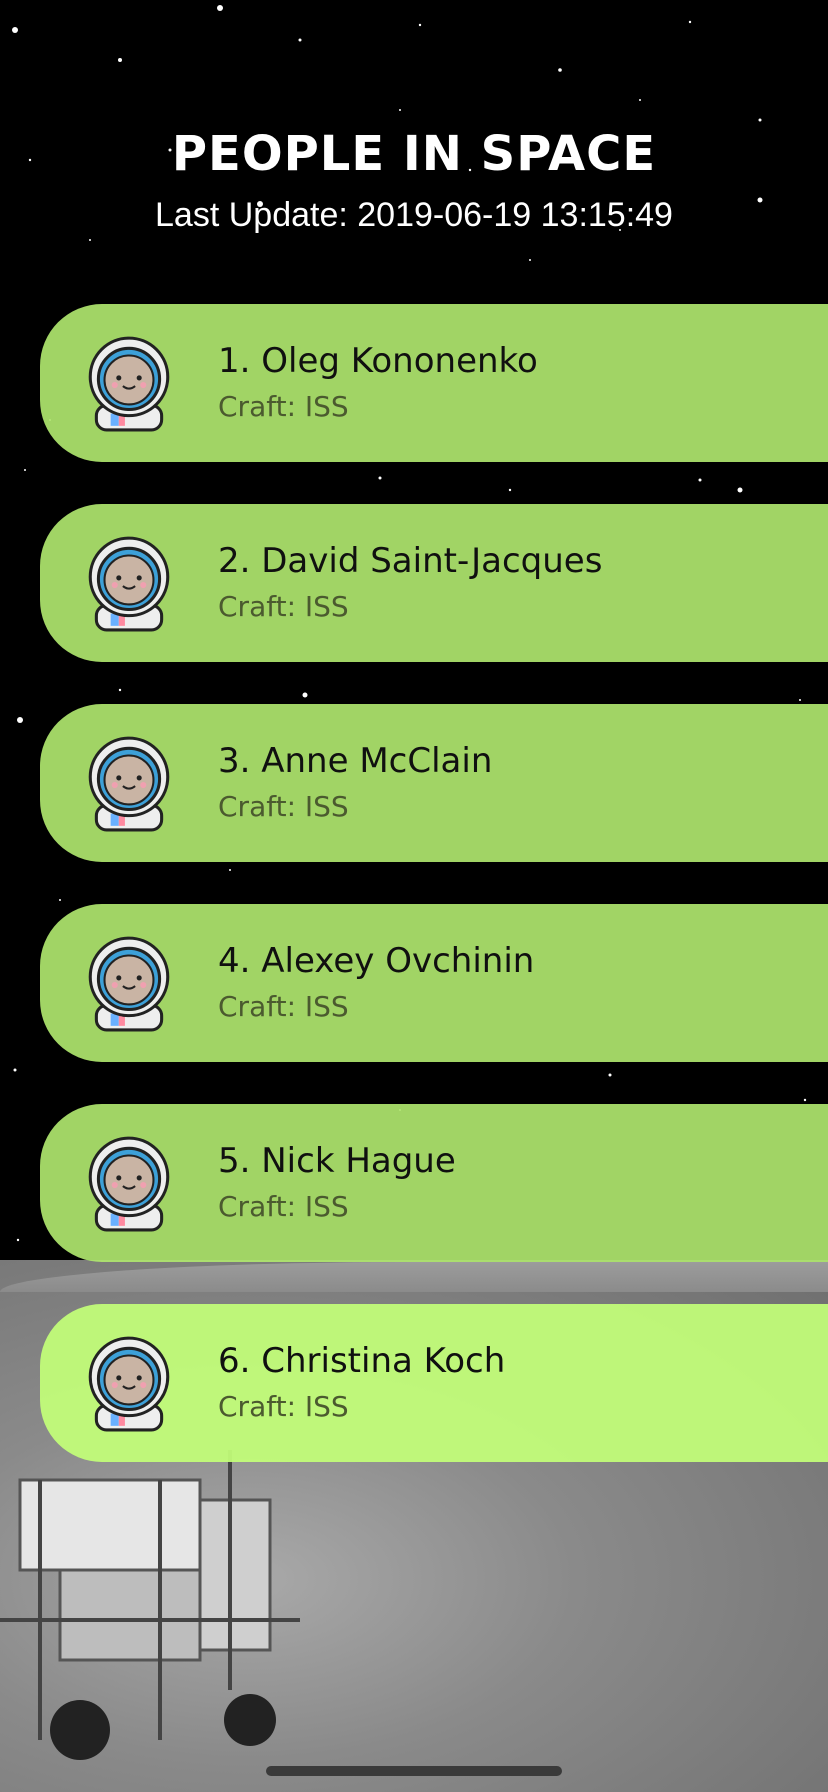 This screenshot has height=1792, width=828. I want to click on list-item: 4. Alexey Ovchinin Craft: ISS, so click(434, 983).